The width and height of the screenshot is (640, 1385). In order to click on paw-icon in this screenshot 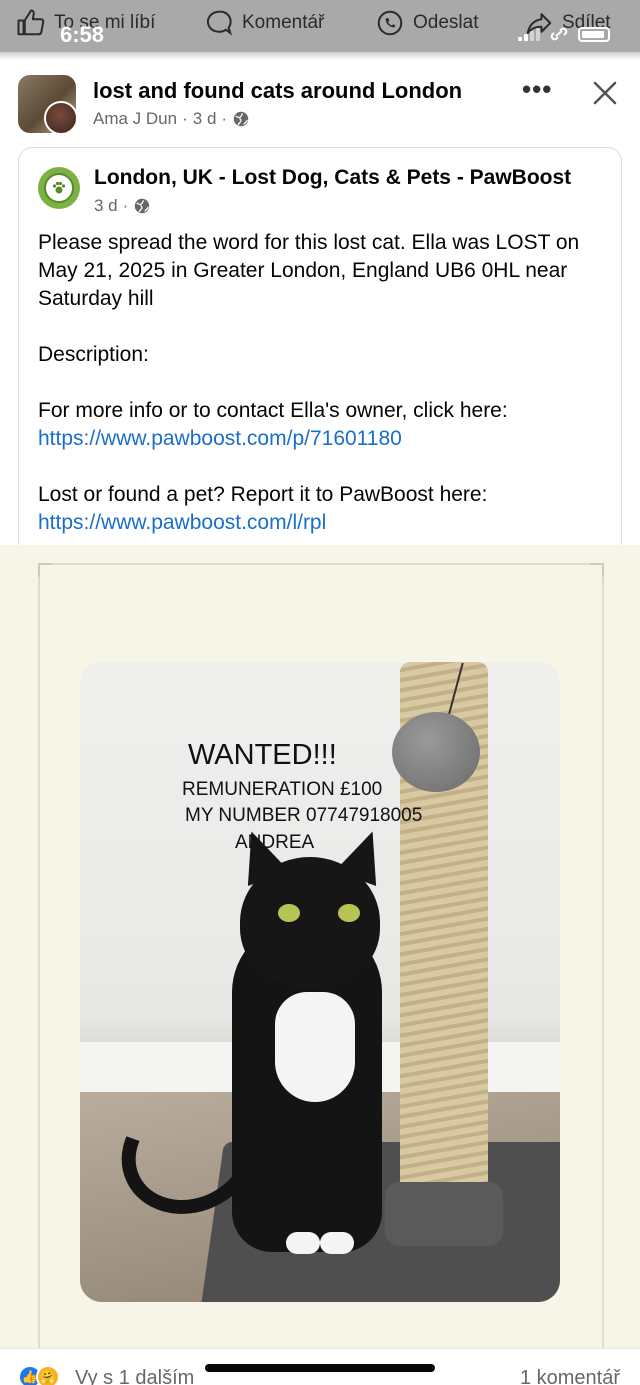, I will do `click(59, 188)`.